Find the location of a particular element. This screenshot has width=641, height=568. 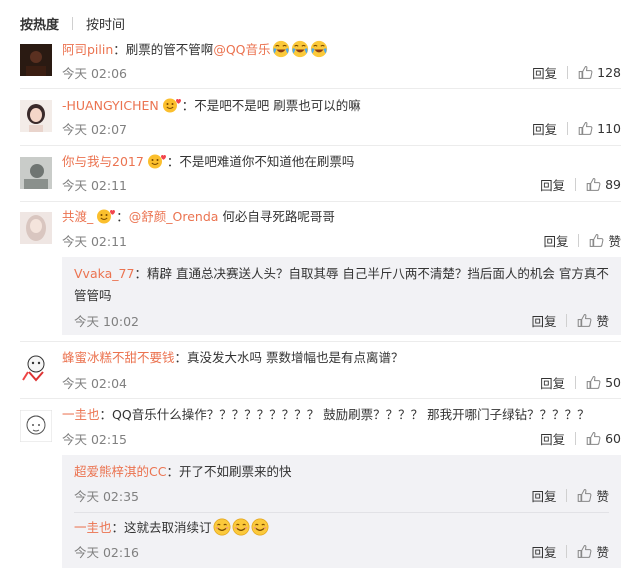

comment-actions: 回复 128 is located at coordinates (576, 72).